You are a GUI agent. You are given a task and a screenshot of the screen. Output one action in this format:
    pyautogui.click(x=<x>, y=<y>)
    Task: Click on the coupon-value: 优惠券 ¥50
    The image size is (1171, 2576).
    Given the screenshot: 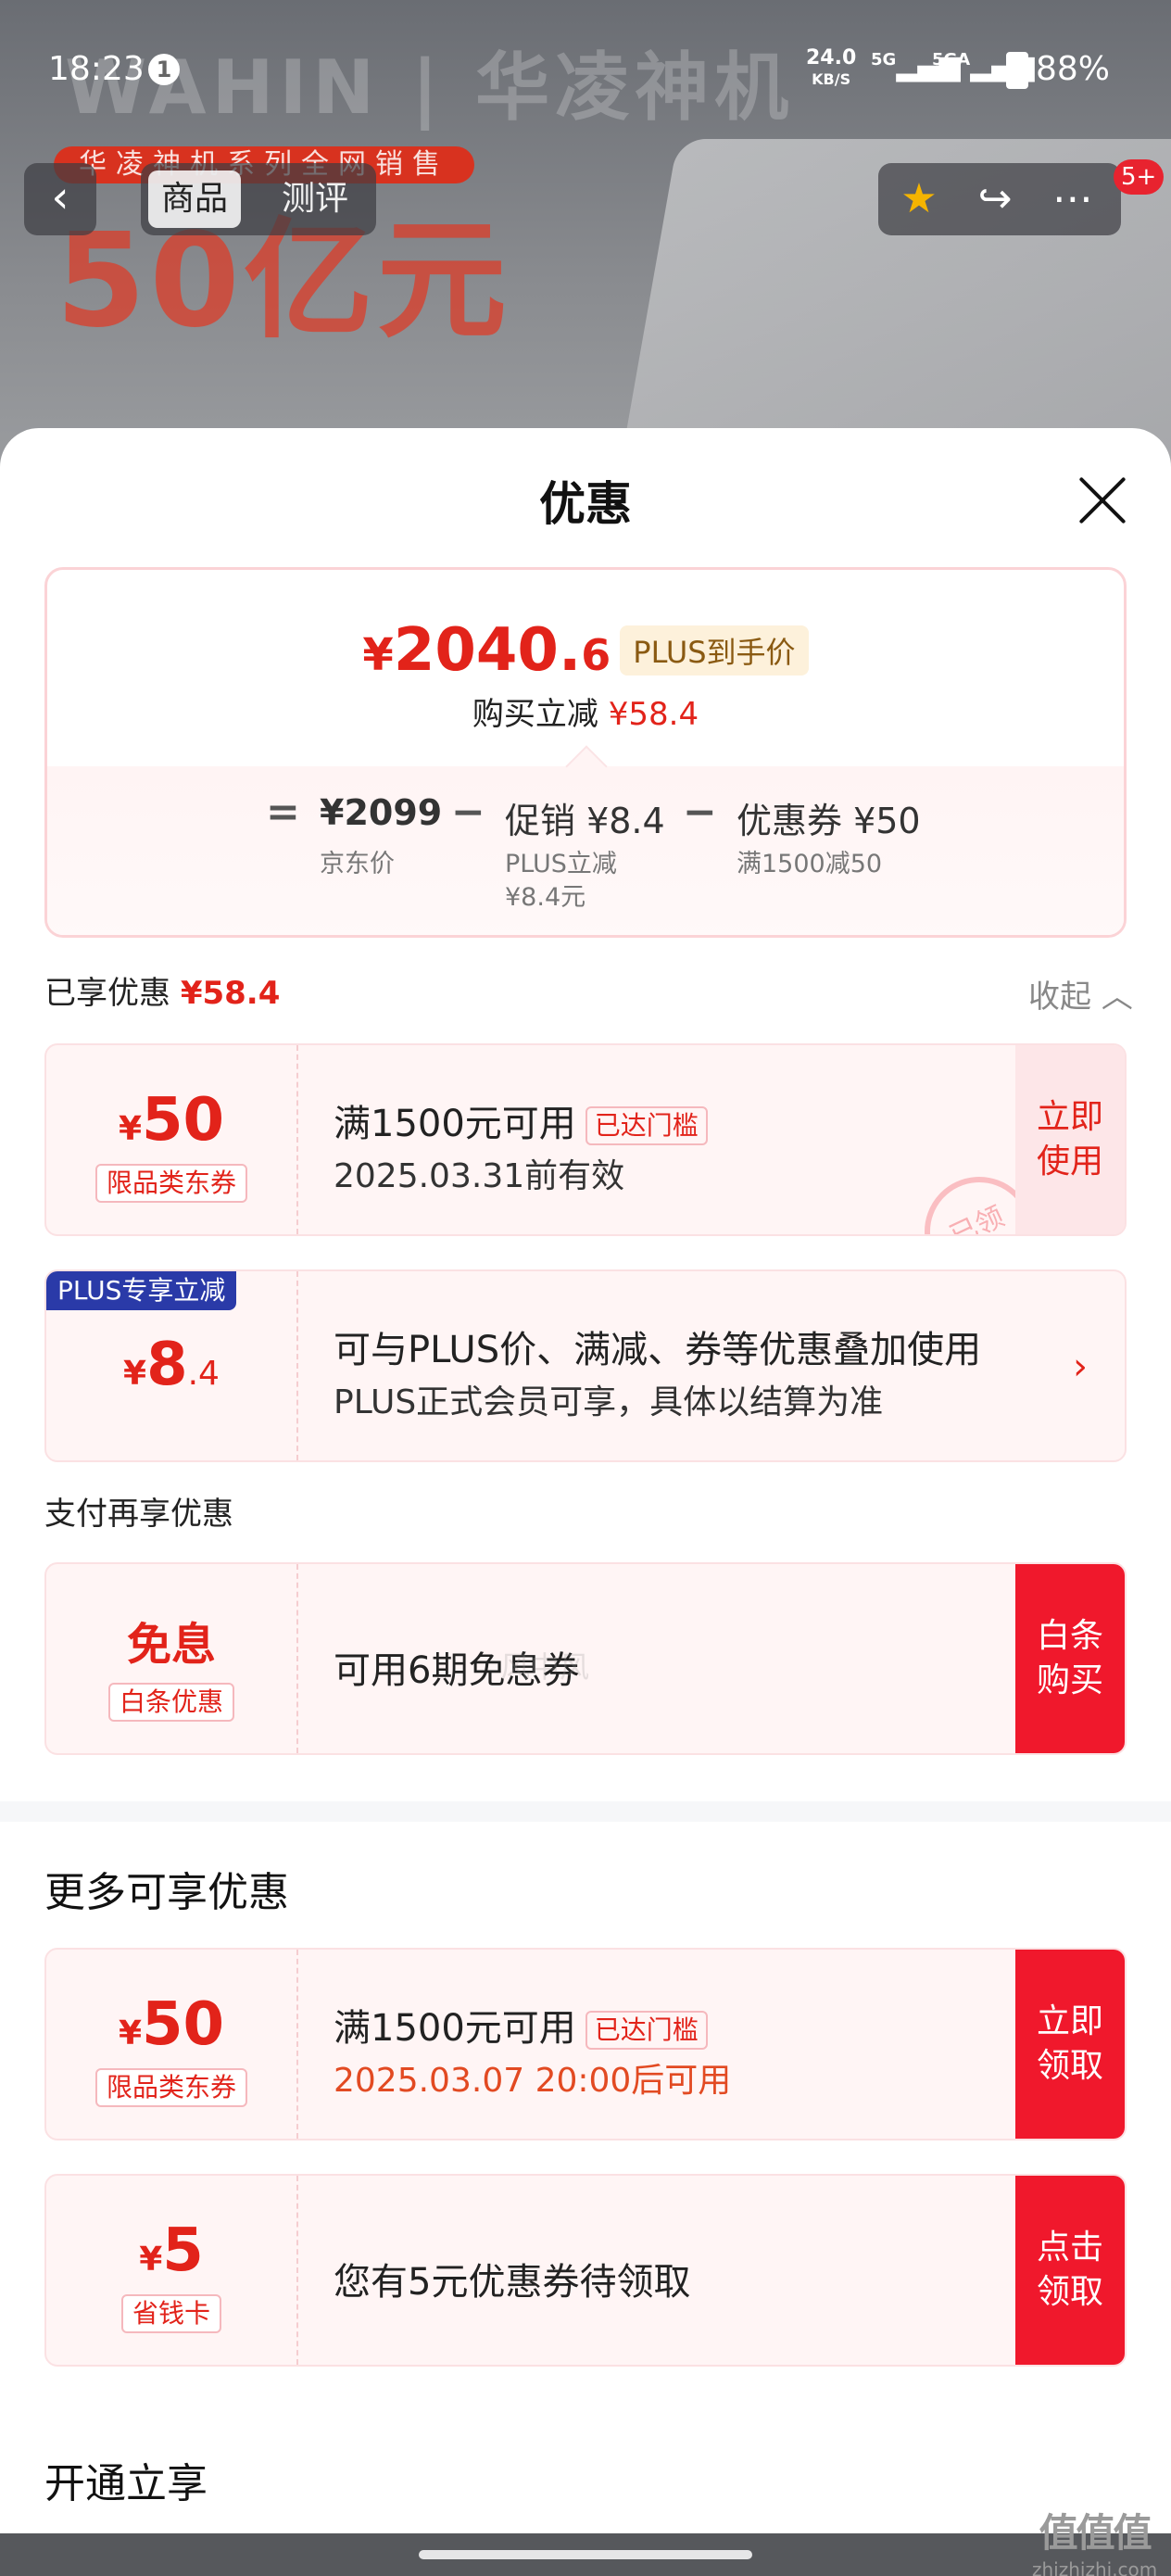 What is the action you would take?
    pyautogui.click(x=829, y=821)
    